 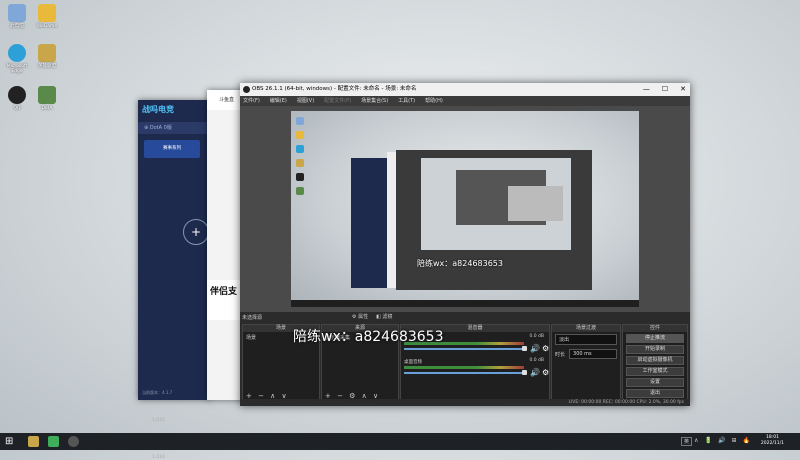 What do you see at coordinates (655, 371) in the screenshot?
I see `studio-mode-button: 工作室模式` at bounding box center [655, 371].